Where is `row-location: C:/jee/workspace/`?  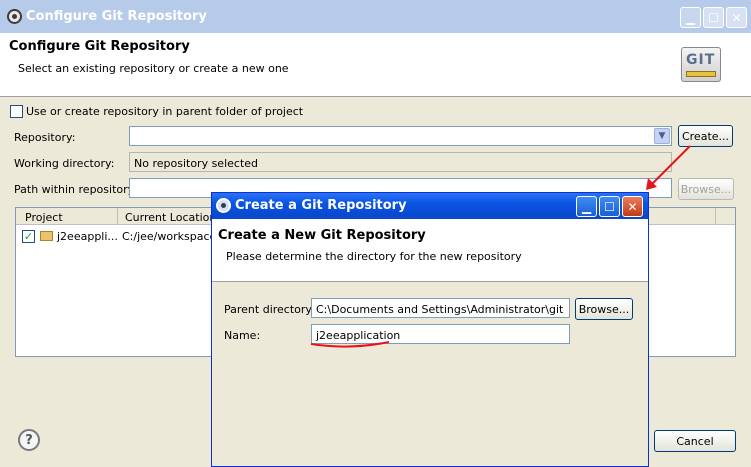 row-location: C:/jee/workspace/ is located at coordinates (171, 236).